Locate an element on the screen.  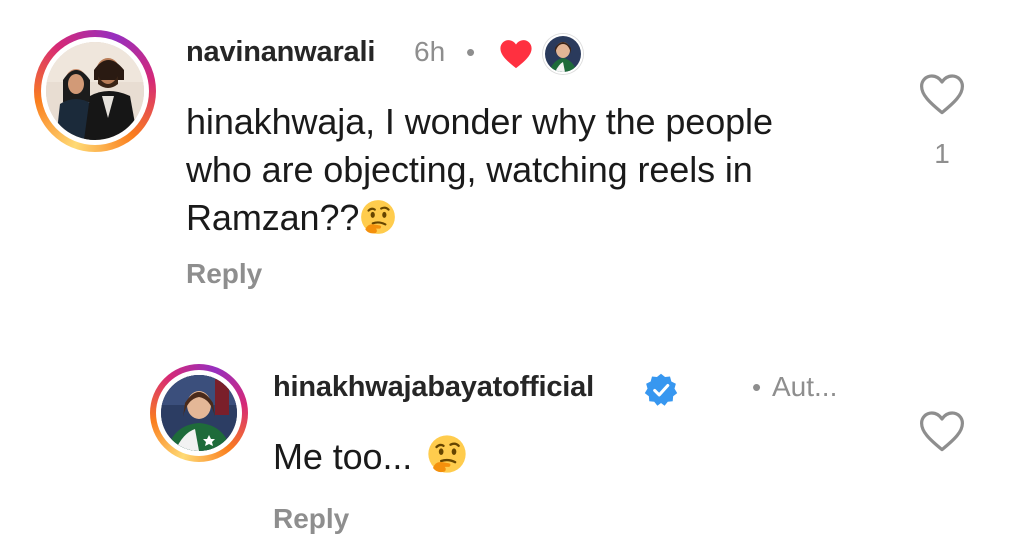
author-mini-avatar is located at coordinates (563, 54).